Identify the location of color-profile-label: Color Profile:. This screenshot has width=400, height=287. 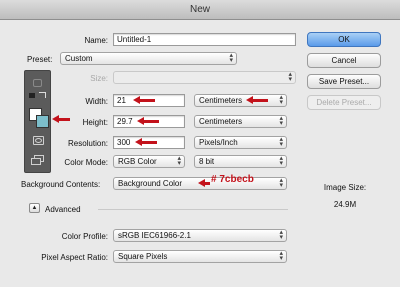
(84, 236).